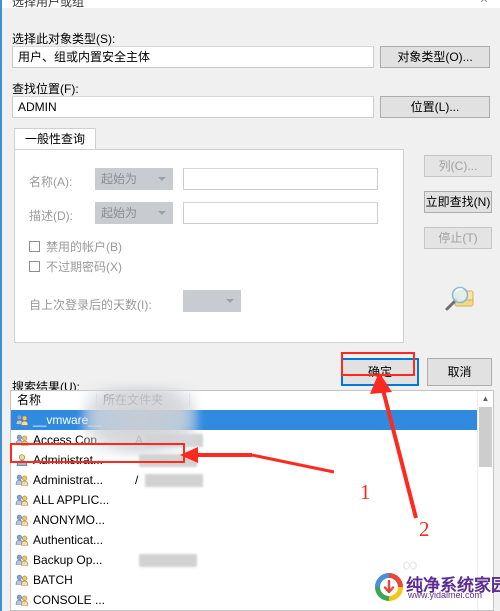 This screenshot has width=500, height=611. What do you see at coordinates (29, 400) in the screenshot?
I see `column-header-name: 名称` at bounding box center [29, 400].